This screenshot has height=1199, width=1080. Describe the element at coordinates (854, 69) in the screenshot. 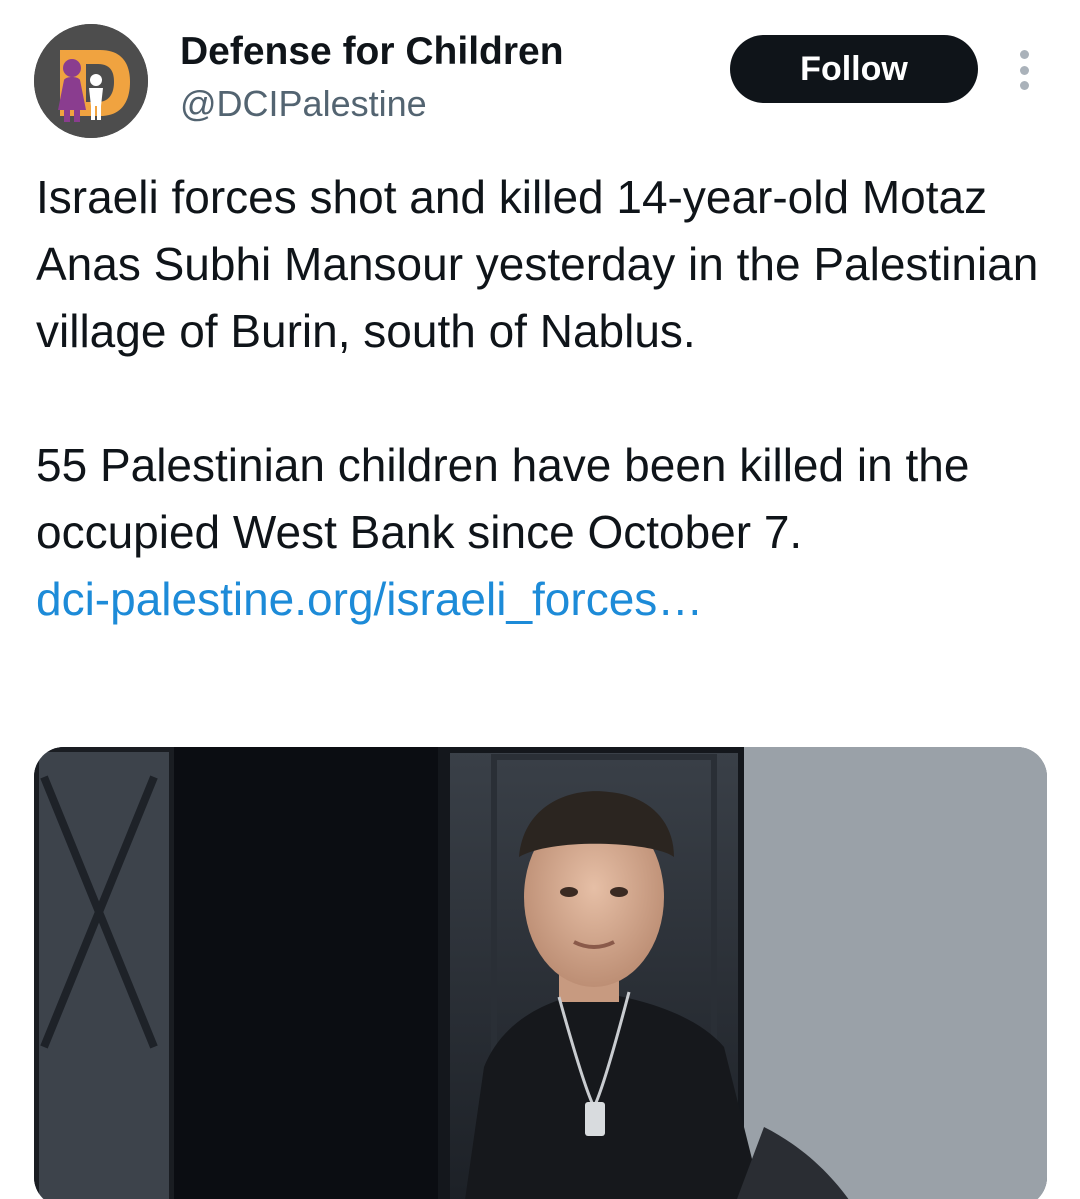

I see `follow-button: Follow` at that location.